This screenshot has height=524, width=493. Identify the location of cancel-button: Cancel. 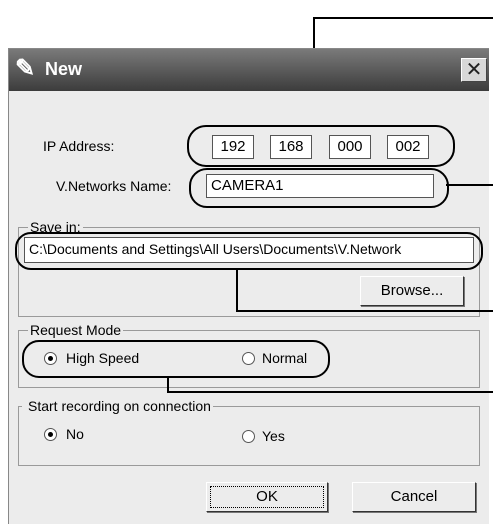
(414, 497).